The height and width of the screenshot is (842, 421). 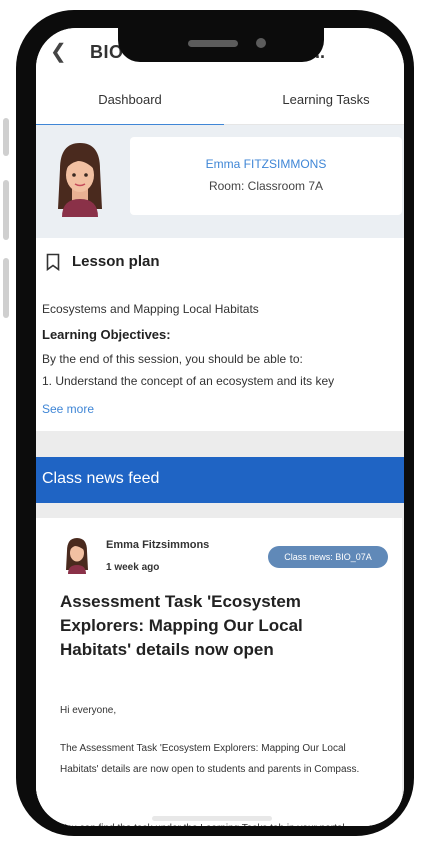 I want to click on lesson-plan-title: Lesson plan, so click(x=116, y=261).